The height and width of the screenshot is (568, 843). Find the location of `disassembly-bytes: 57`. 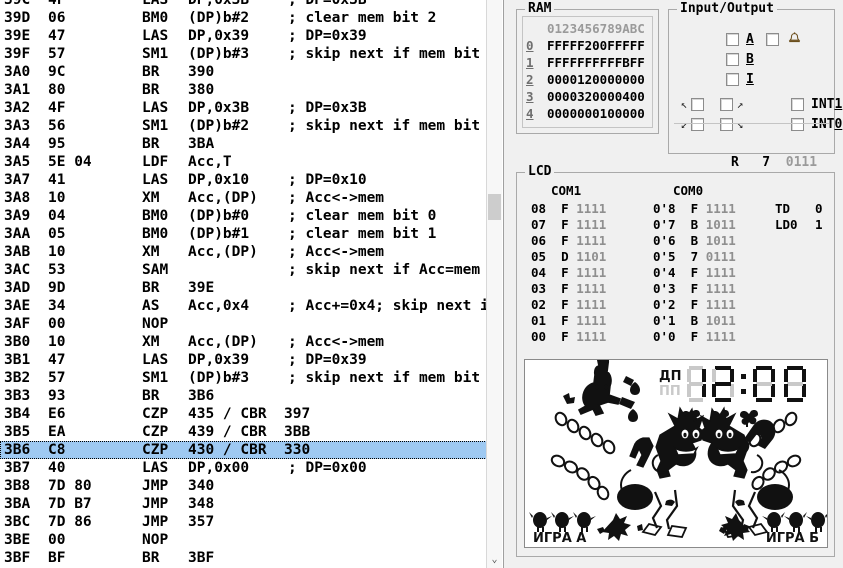

disassembly-bytes: 57 is located at coordinates (57, 54).